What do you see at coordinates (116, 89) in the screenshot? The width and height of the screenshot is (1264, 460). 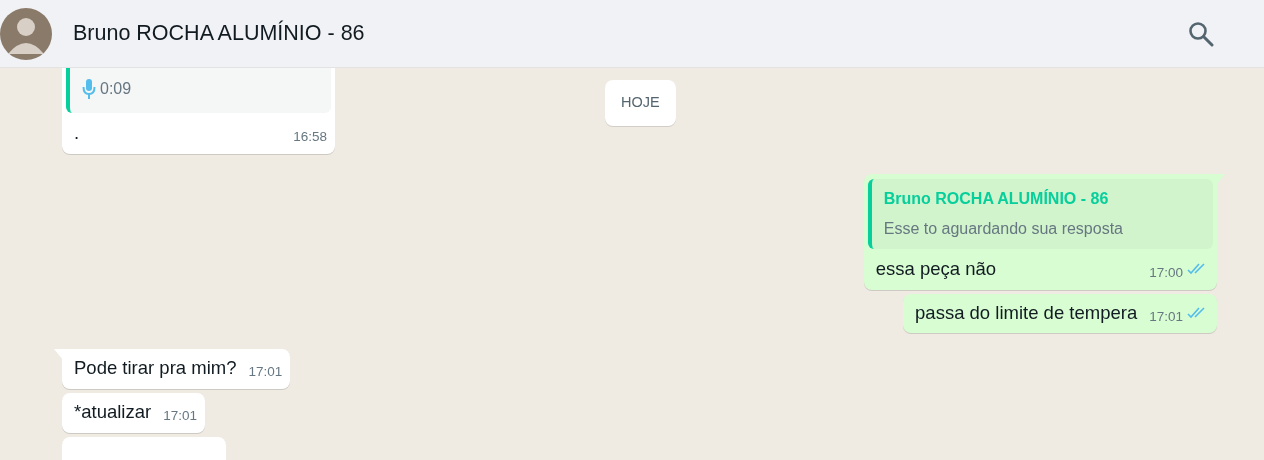 I see `voice-duration: 0:09` at bounding box center [116, 89].